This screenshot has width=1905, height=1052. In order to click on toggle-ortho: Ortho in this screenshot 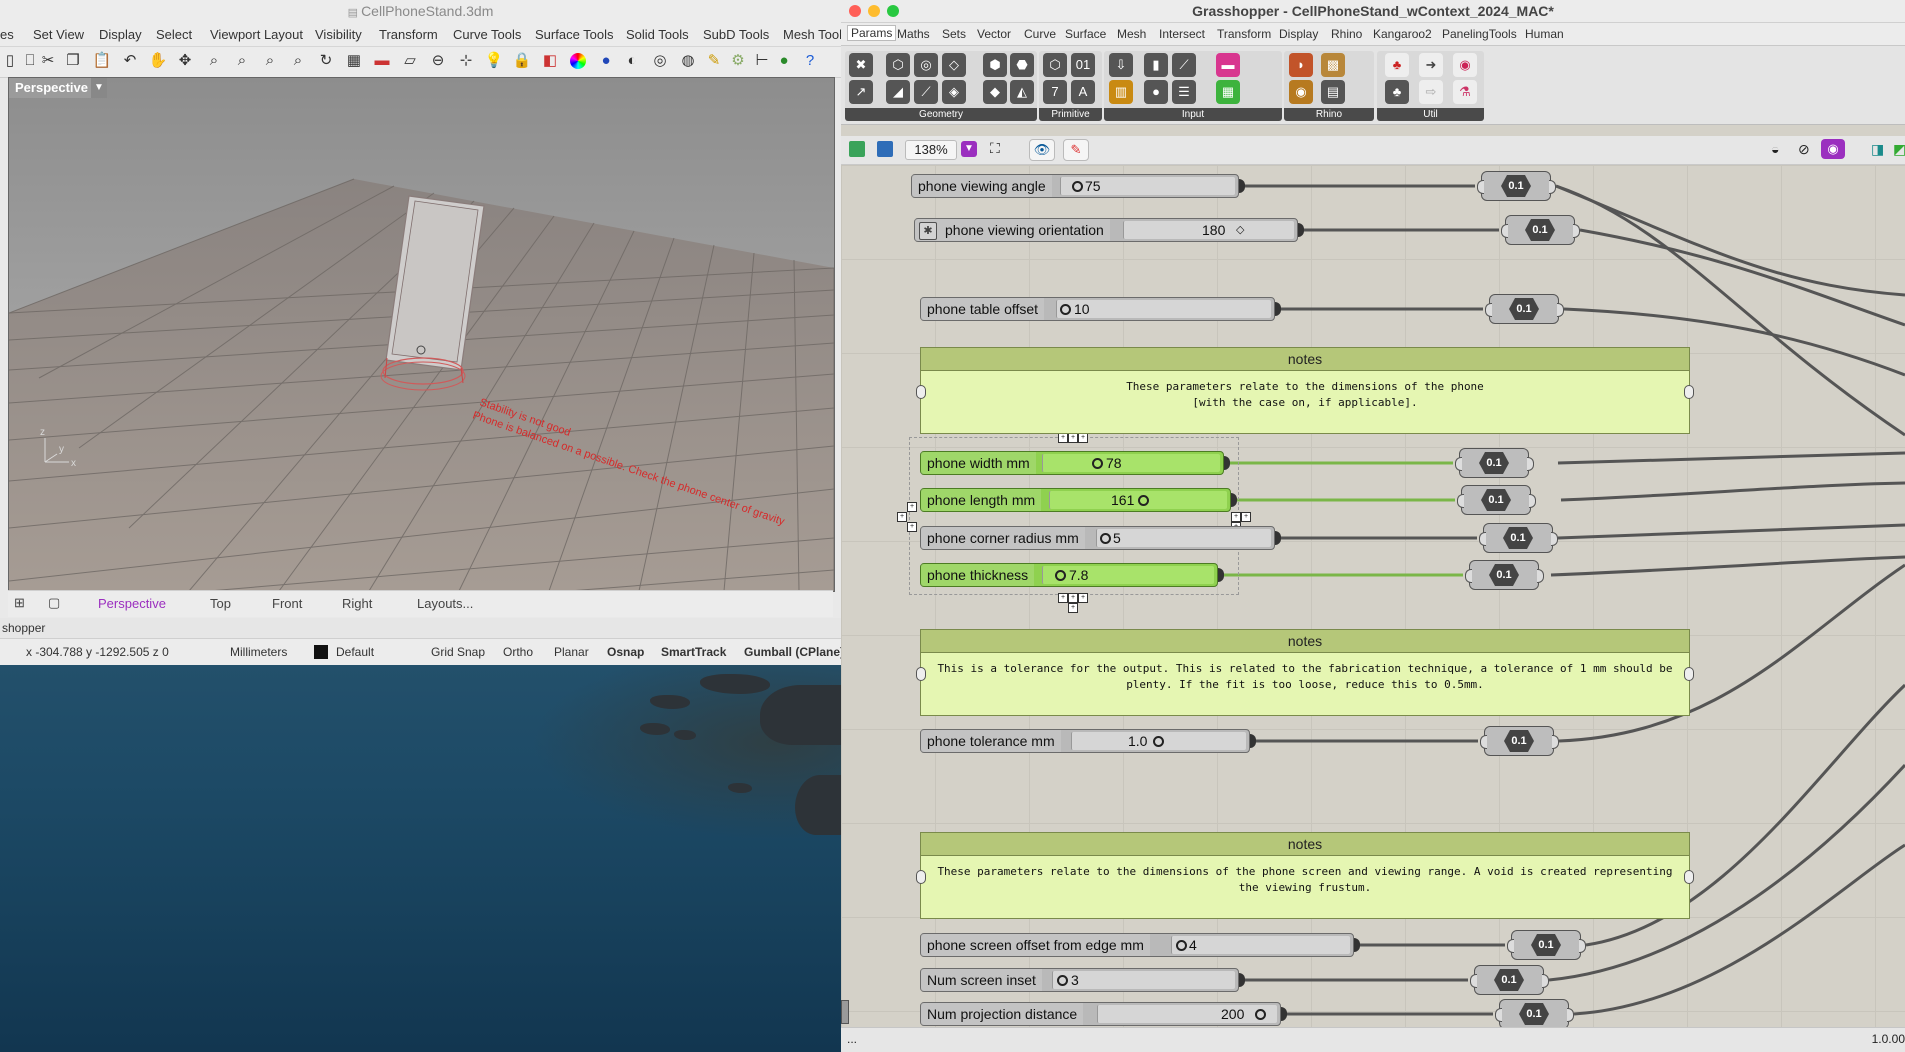, I will do `click(518, 652)`.